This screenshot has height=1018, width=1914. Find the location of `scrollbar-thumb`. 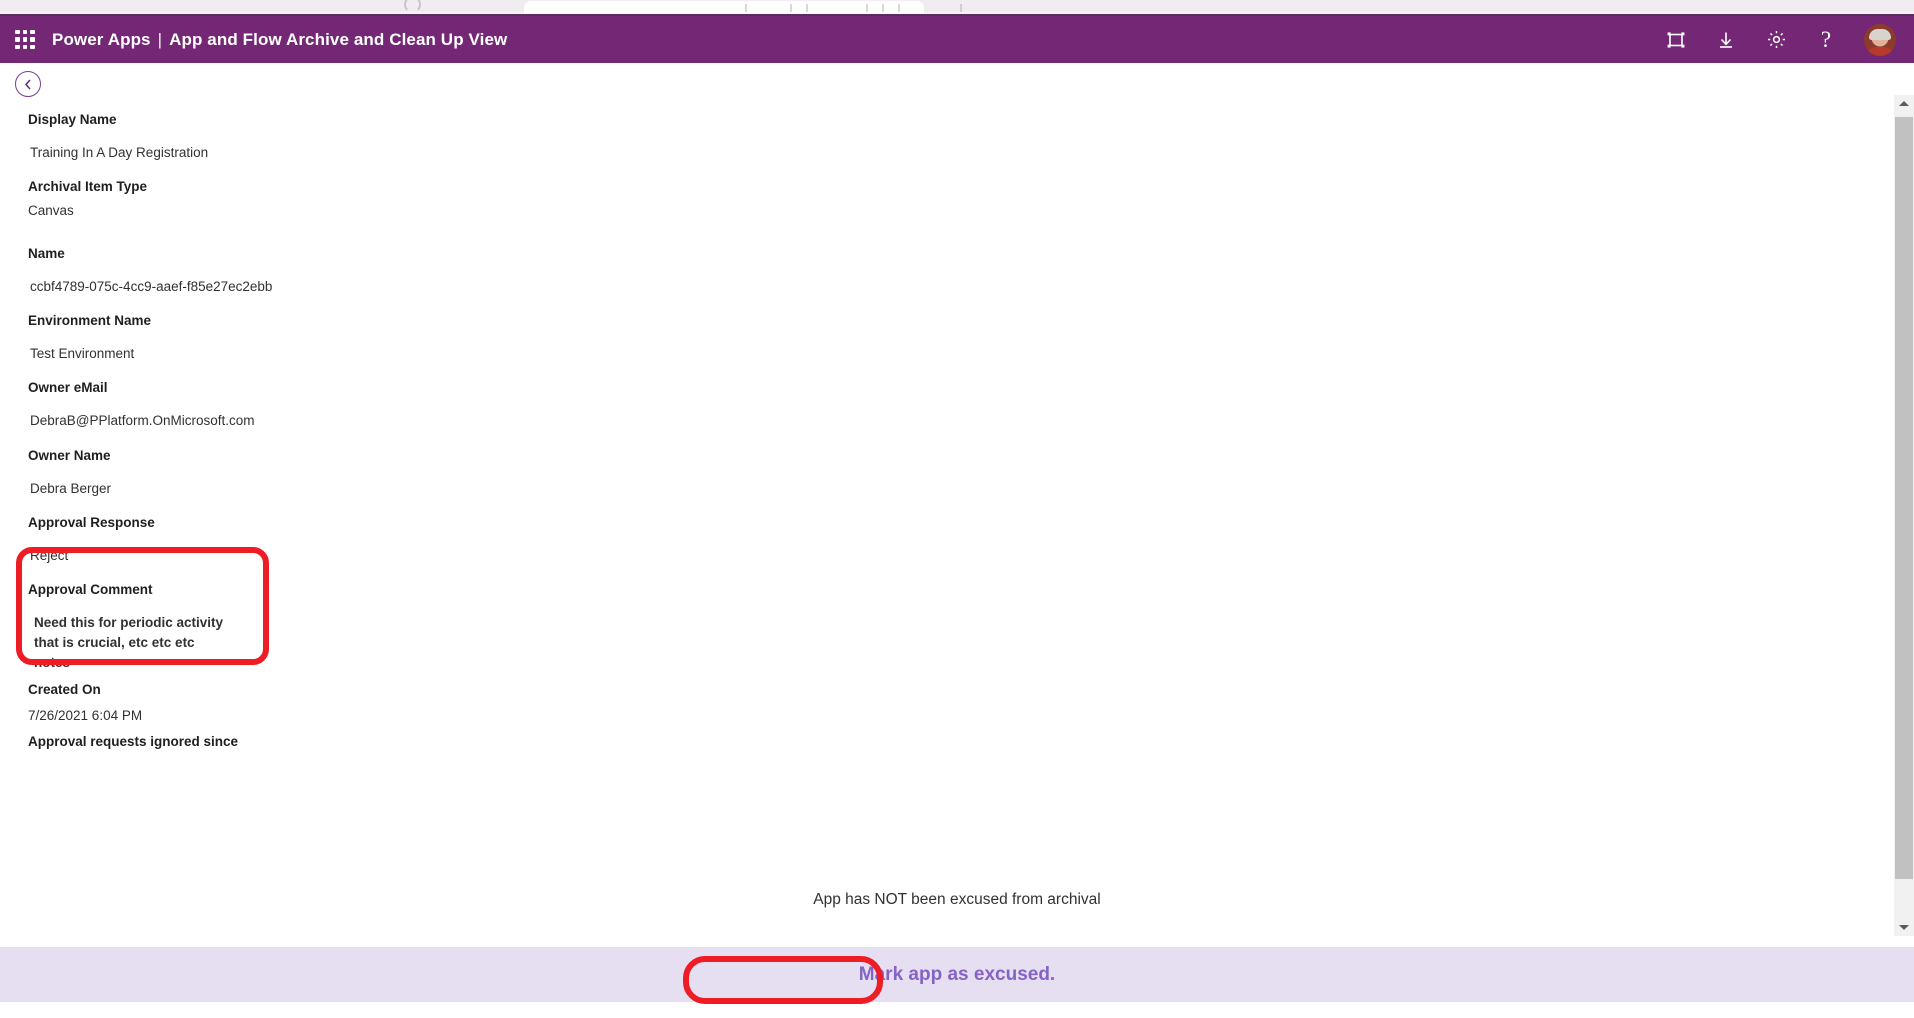

scrollbar-thumb is located at coordinates (1904, 498).